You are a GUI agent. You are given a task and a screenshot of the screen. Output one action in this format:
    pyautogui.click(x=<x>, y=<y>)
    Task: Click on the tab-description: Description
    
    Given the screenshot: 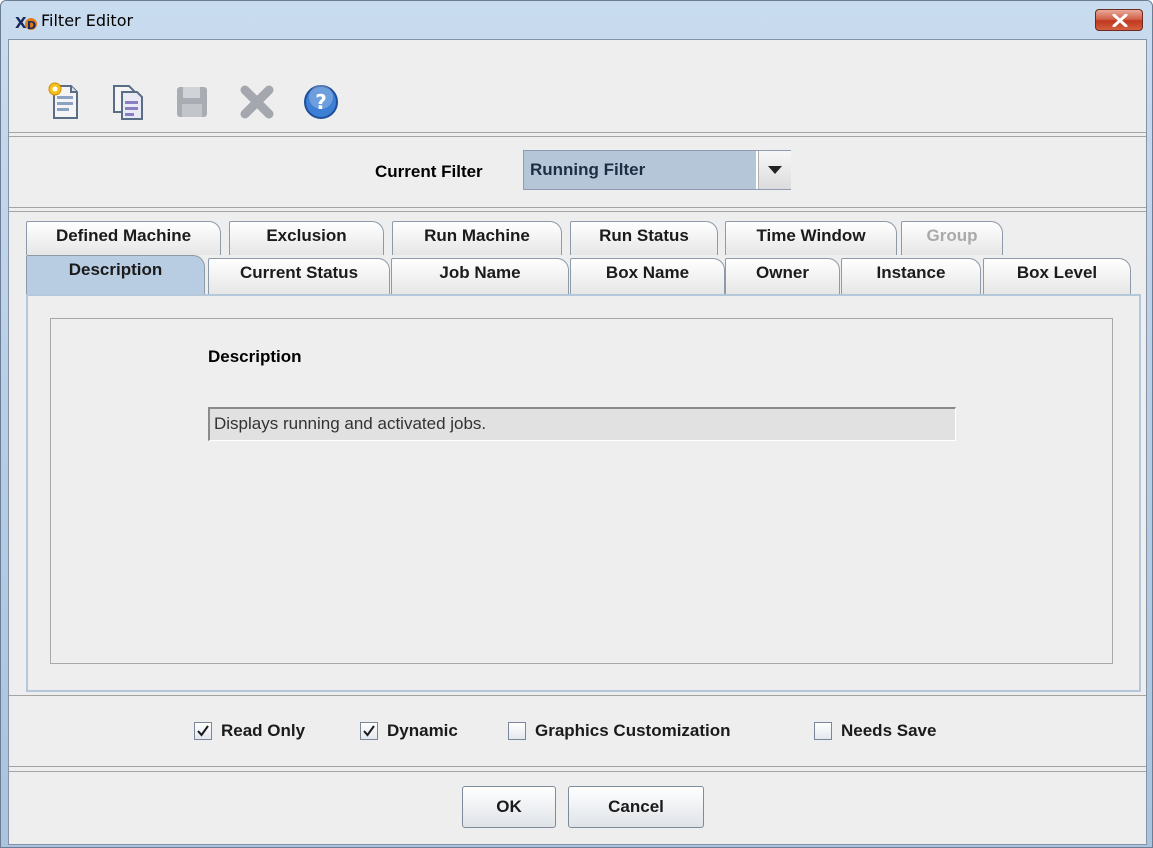 What is the action you would take?
    pyautogui.click(x=115, y=275)
    